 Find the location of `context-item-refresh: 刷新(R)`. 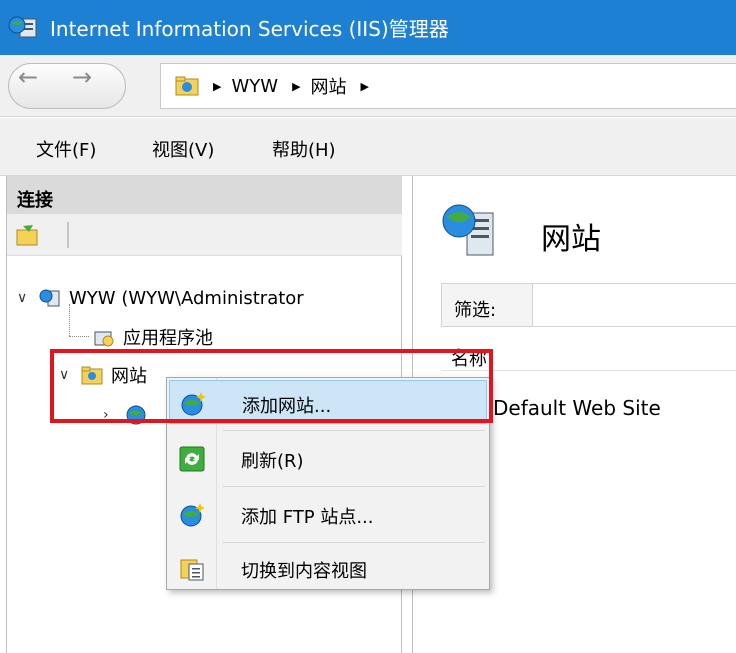

context-item-refresh: 刷新(R) is located at coordinates (328, 458).